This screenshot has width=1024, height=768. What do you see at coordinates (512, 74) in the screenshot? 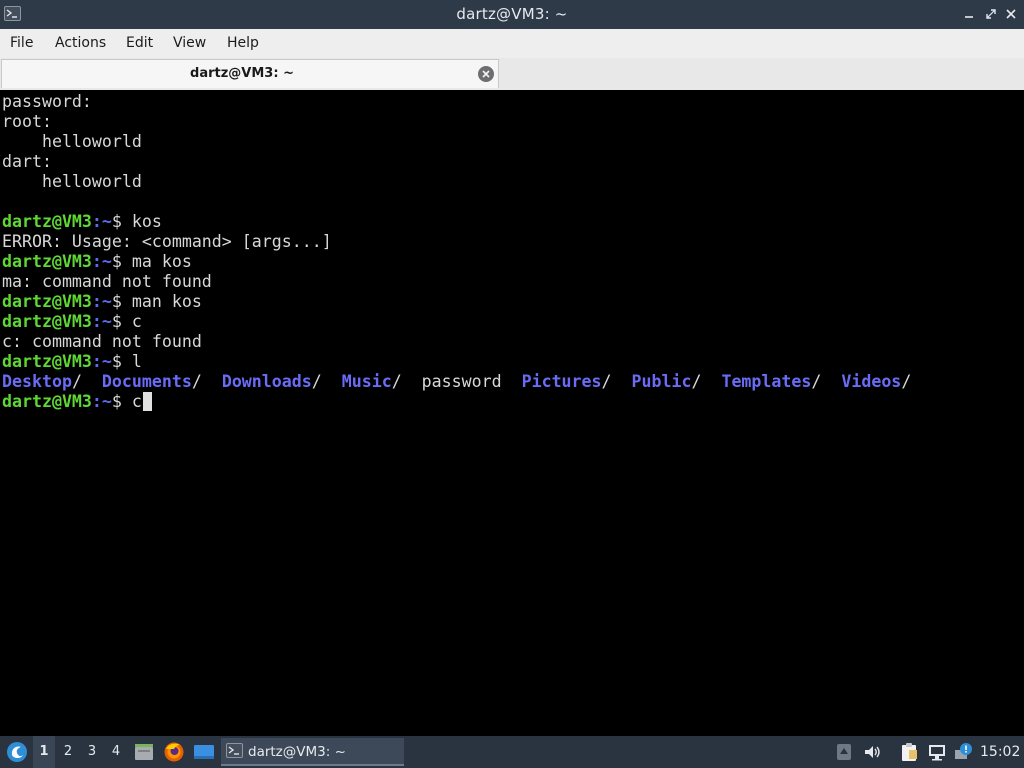
I see `tab-bar: dartz@VM3: ~` at bounding box center [512, 74].